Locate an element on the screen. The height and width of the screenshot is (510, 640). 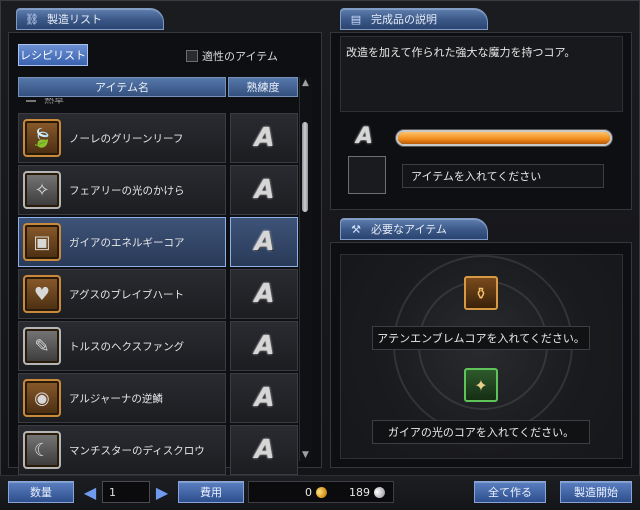
collapse-icon is located at coordinates (31, 101).